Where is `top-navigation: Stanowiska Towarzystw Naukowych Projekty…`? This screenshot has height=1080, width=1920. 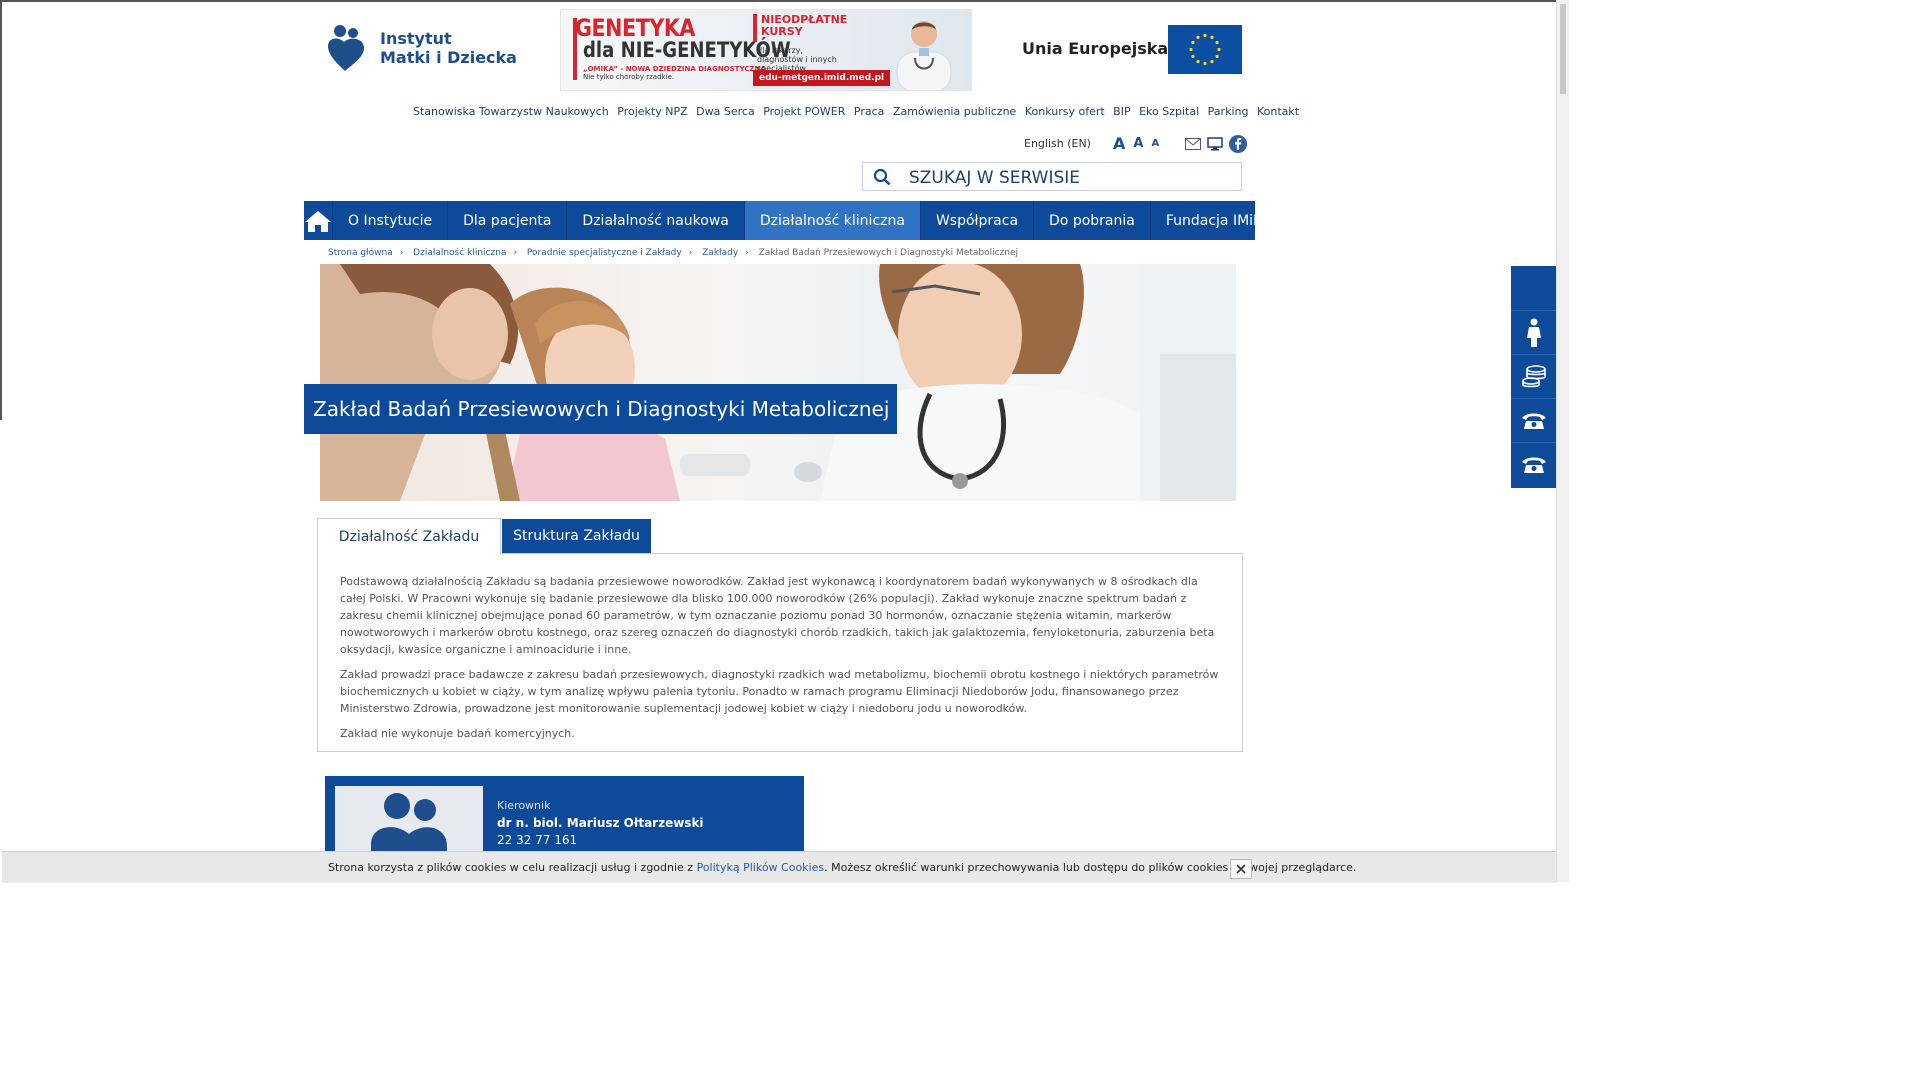
top-navigation: Stanowiska Towarzystw Naukowych Projekty… is located at coordinates (853, 111).